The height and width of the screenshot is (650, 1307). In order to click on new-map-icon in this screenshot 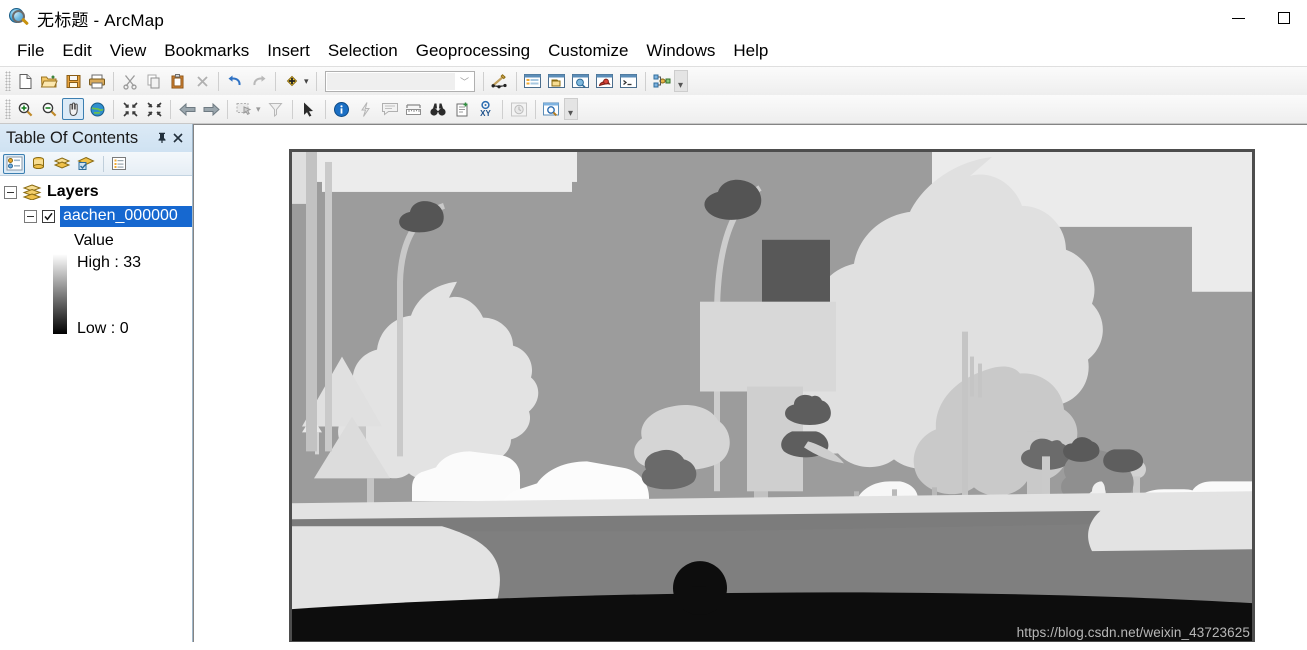, I will do `click(25, 81)`.